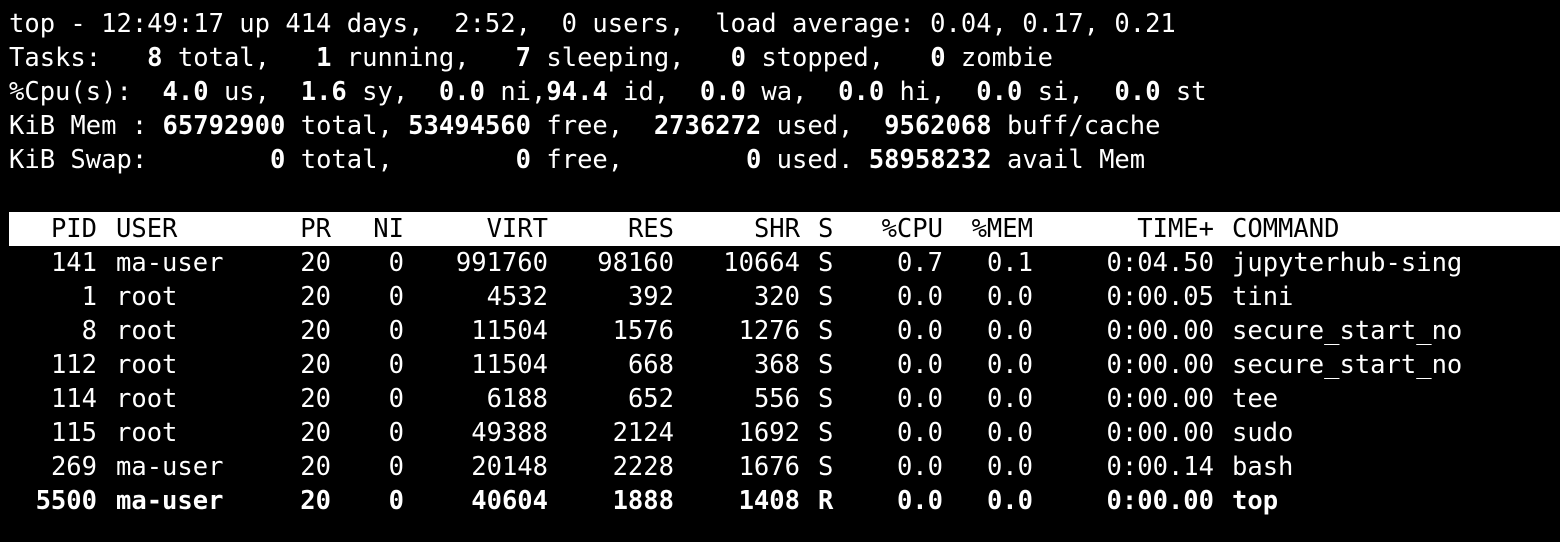  I want to click on swap-used: 0, so click(700, 160).